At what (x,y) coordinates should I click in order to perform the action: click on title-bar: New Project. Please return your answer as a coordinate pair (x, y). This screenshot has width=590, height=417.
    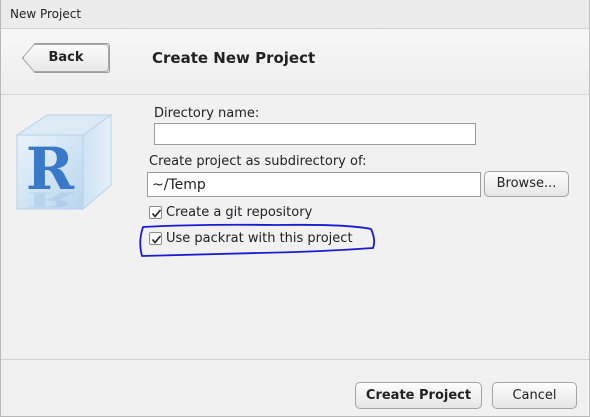
    Looking at the image, I should click on (295, 14).